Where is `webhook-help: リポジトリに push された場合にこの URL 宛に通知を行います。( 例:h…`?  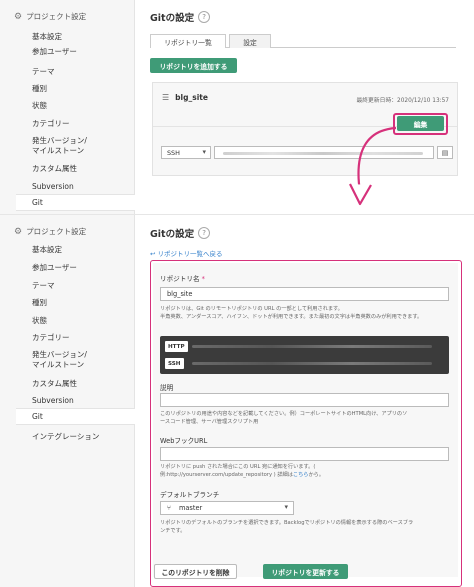
webhook-help: リポジトリに push された場合にこの URL 宛に通知を行います。( 例:h… is located at coordinates (306, 471).